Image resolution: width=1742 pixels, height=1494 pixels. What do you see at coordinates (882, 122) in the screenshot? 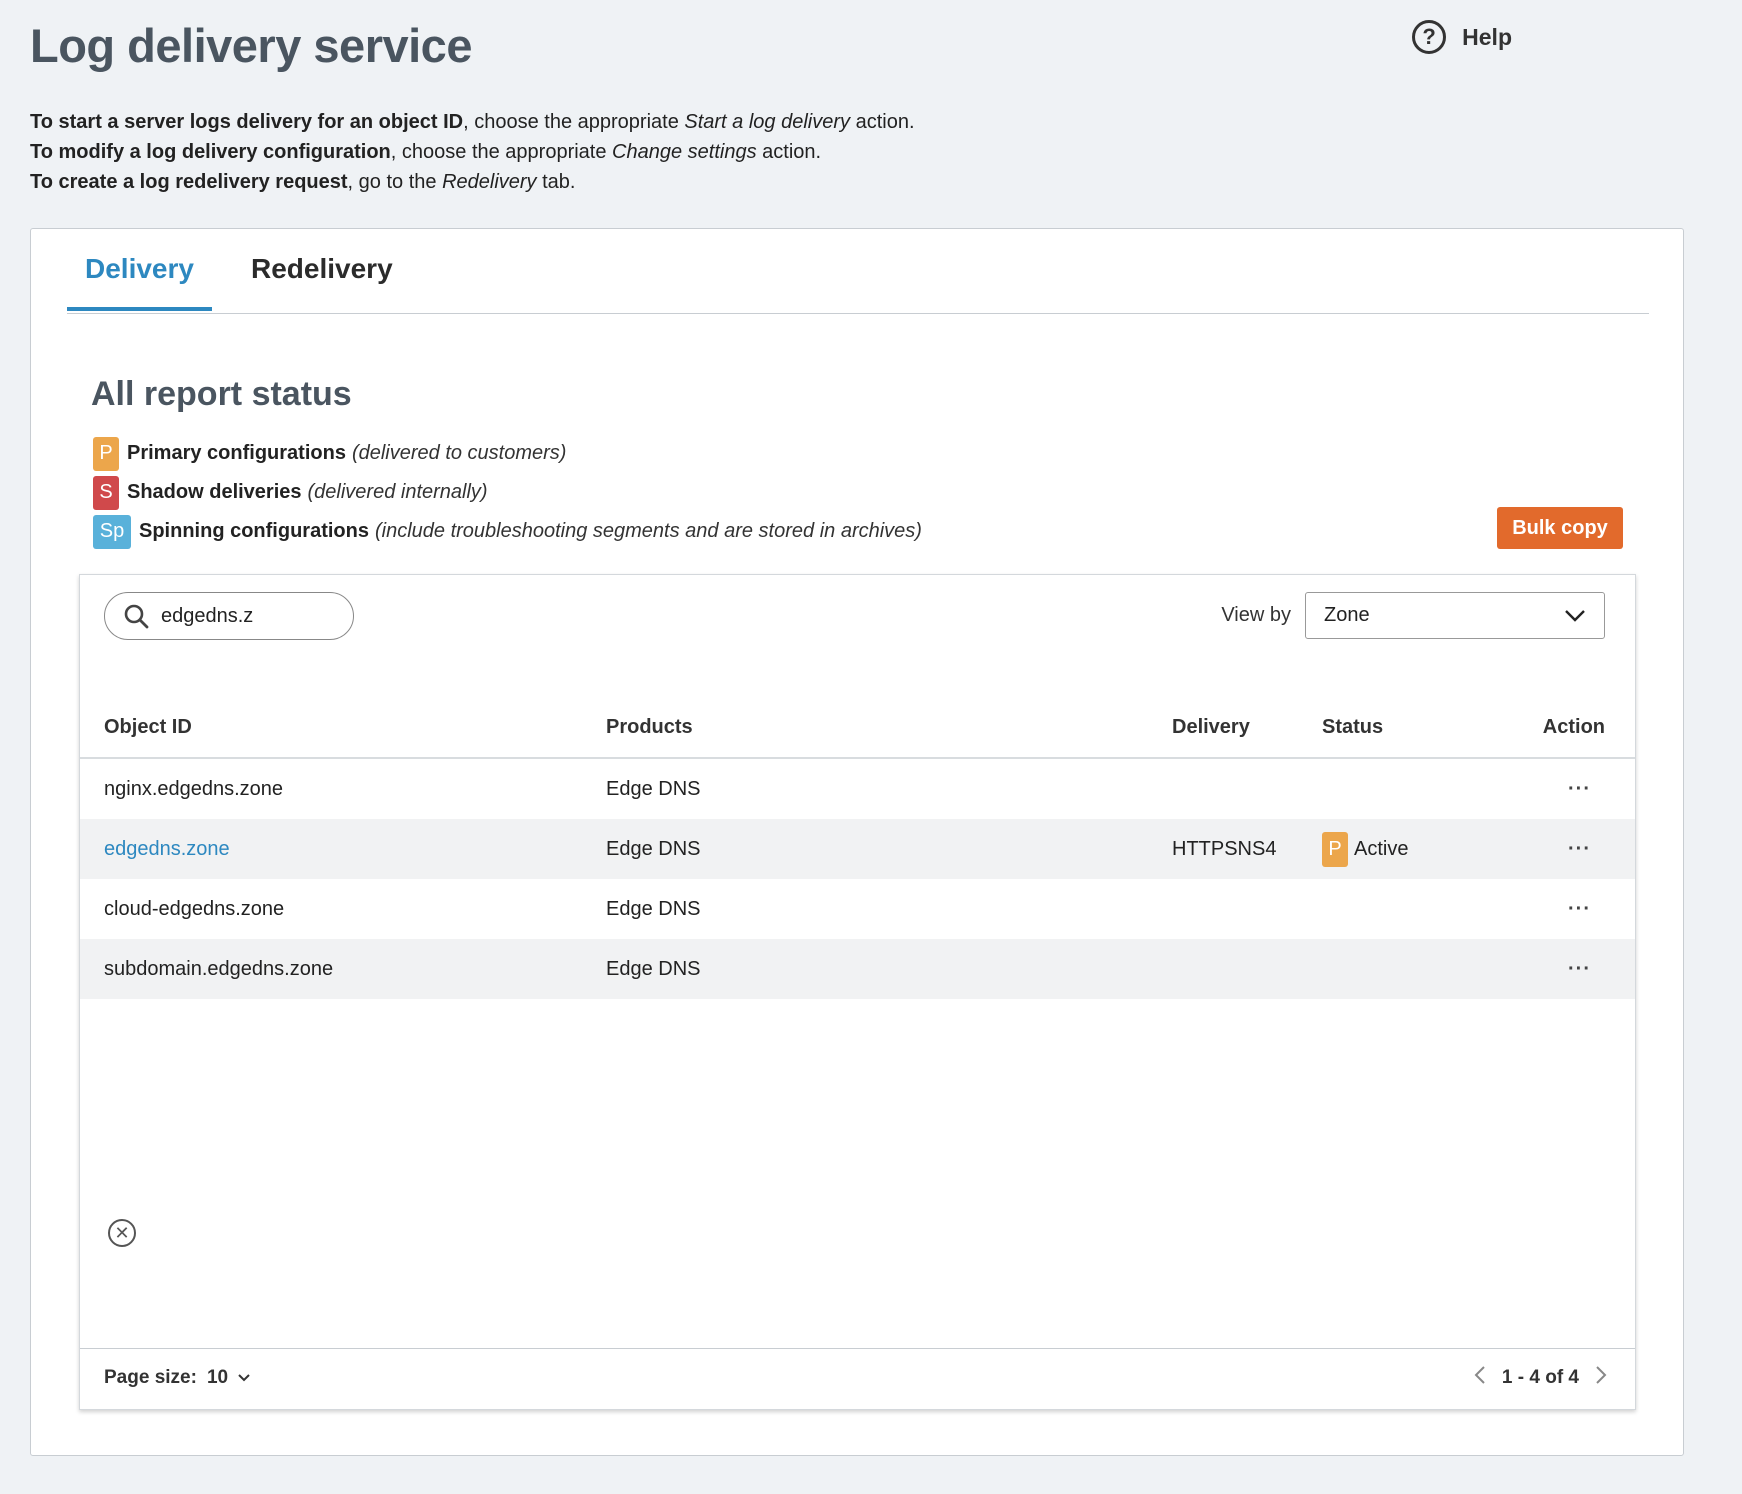
I see `intro-line-start-end: action.` at bounding box center [882, 122].